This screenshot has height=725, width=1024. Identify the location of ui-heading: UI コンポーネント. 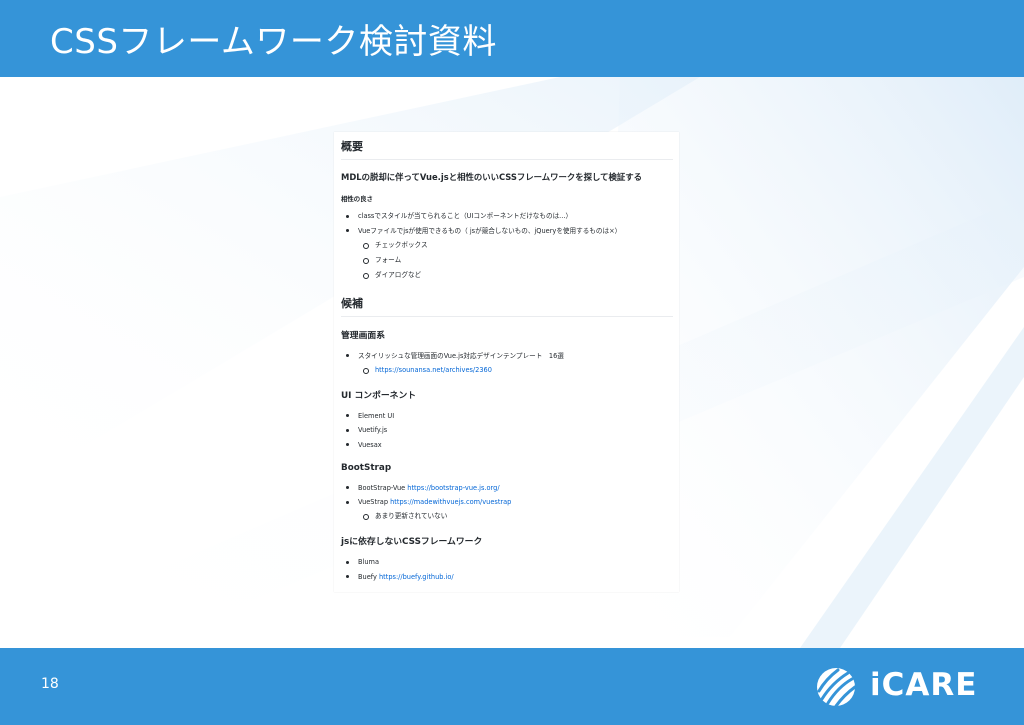
(379, 395).